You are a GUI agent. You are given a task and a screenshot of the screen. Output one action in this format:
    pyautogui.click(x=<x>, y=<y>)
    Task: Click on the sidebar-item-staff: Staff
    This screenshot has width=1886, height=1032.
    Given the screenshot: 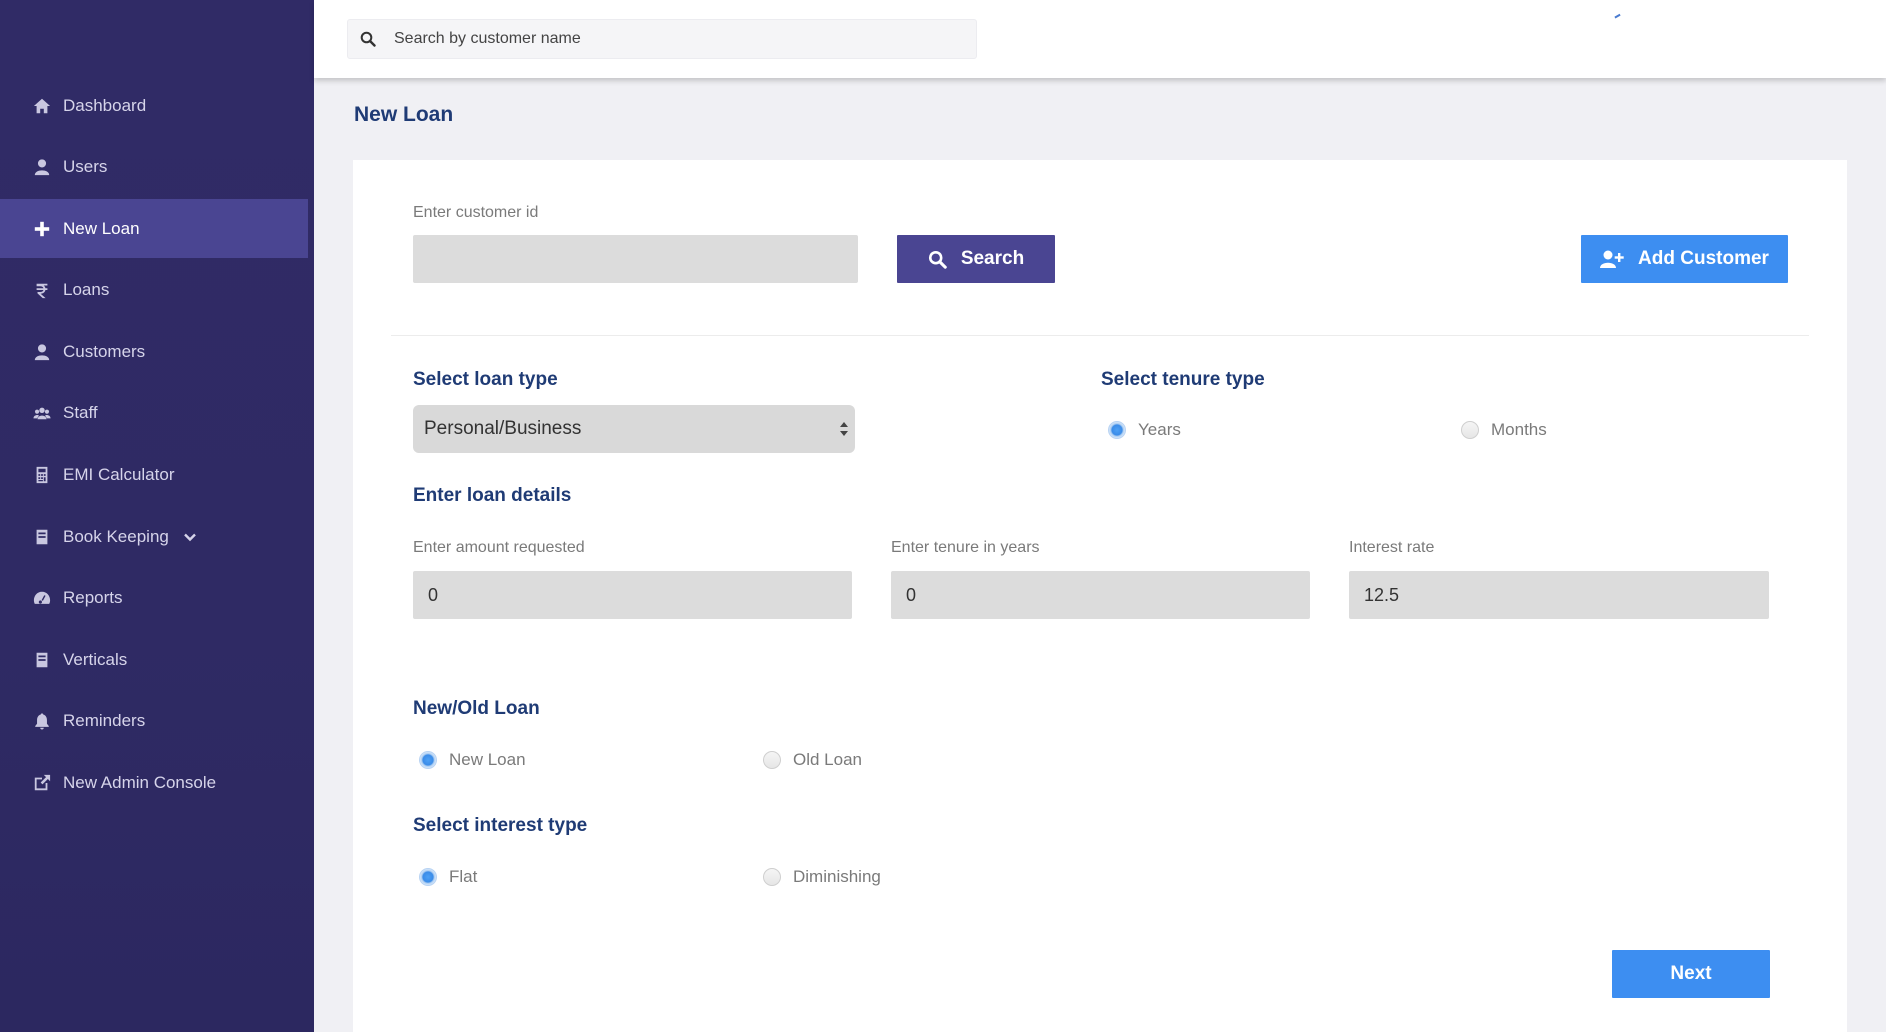 What is the action you would take?
    pyautogui.click(x=157, y=413)
    